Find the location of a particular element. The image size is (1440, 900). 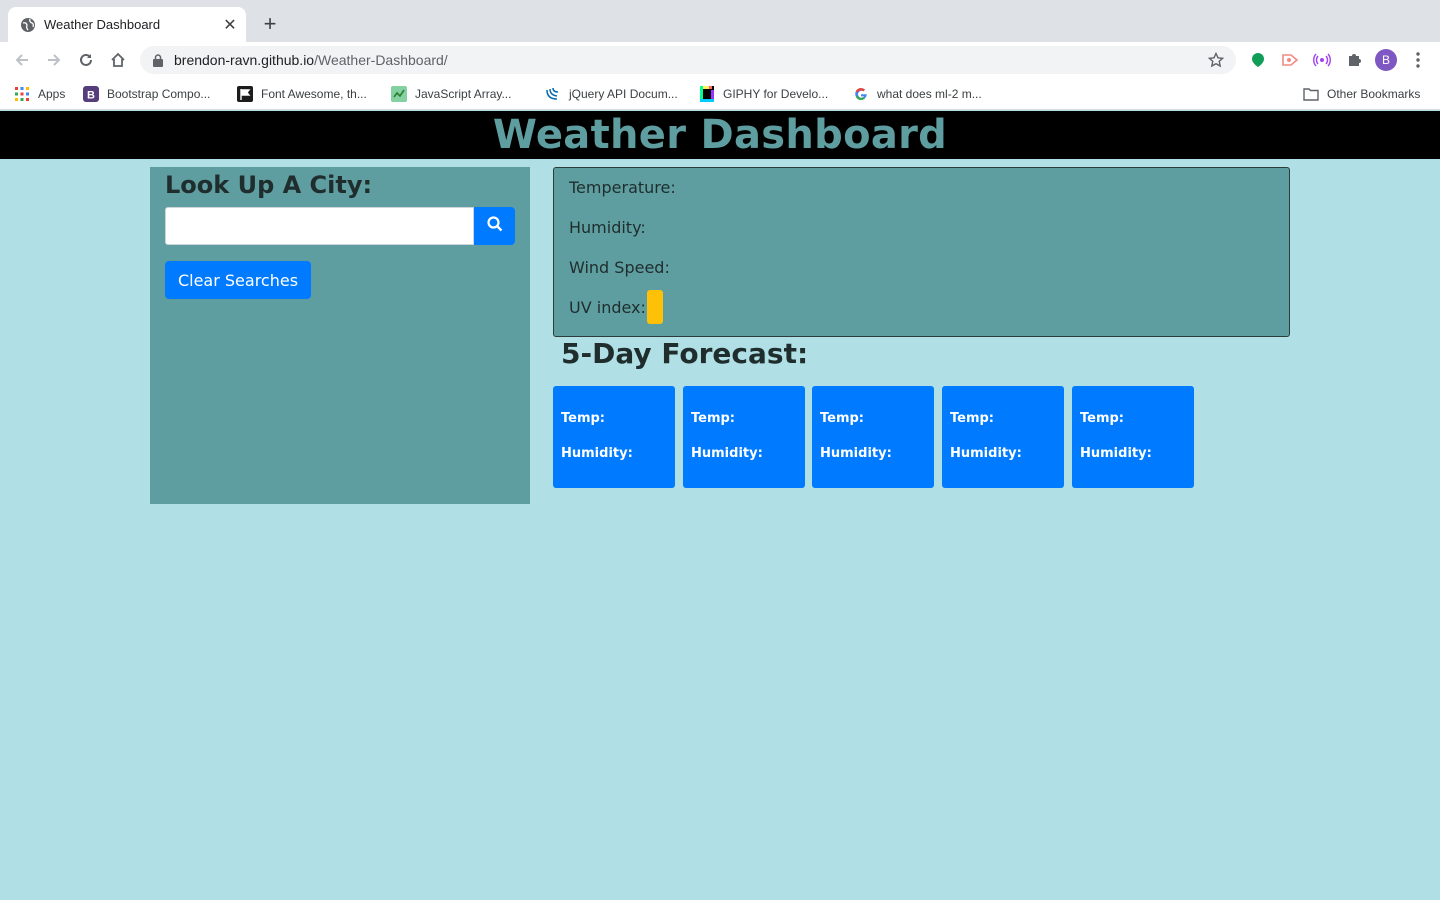

forecast-title: 5-Day Forecast: is located at coordinates (685, 353).